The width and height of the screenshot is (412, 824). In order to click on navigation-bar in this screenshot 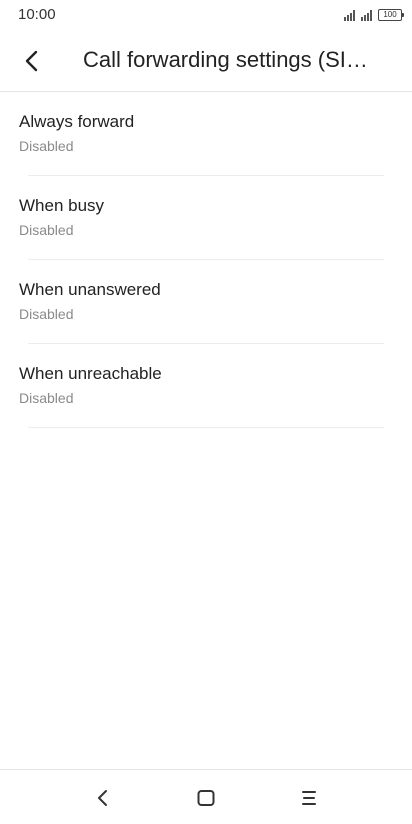, I will do `click(206, 796)`.